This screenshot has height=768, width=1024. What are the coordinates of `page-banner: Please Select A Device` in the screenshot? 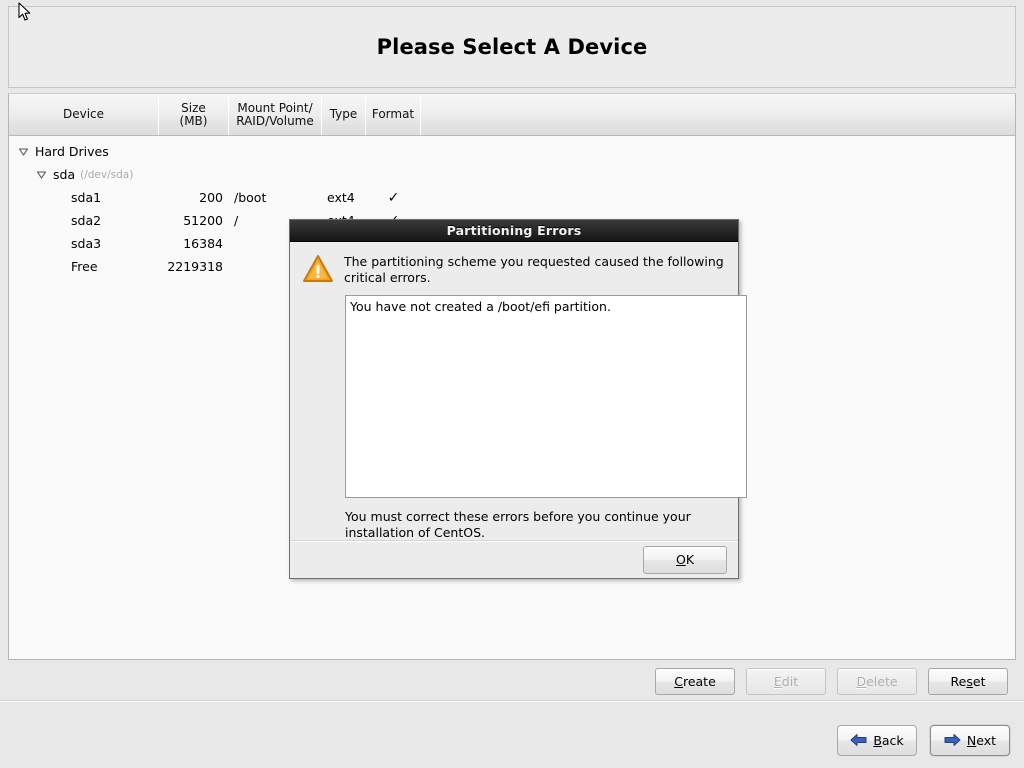 It's located at (512, 47).